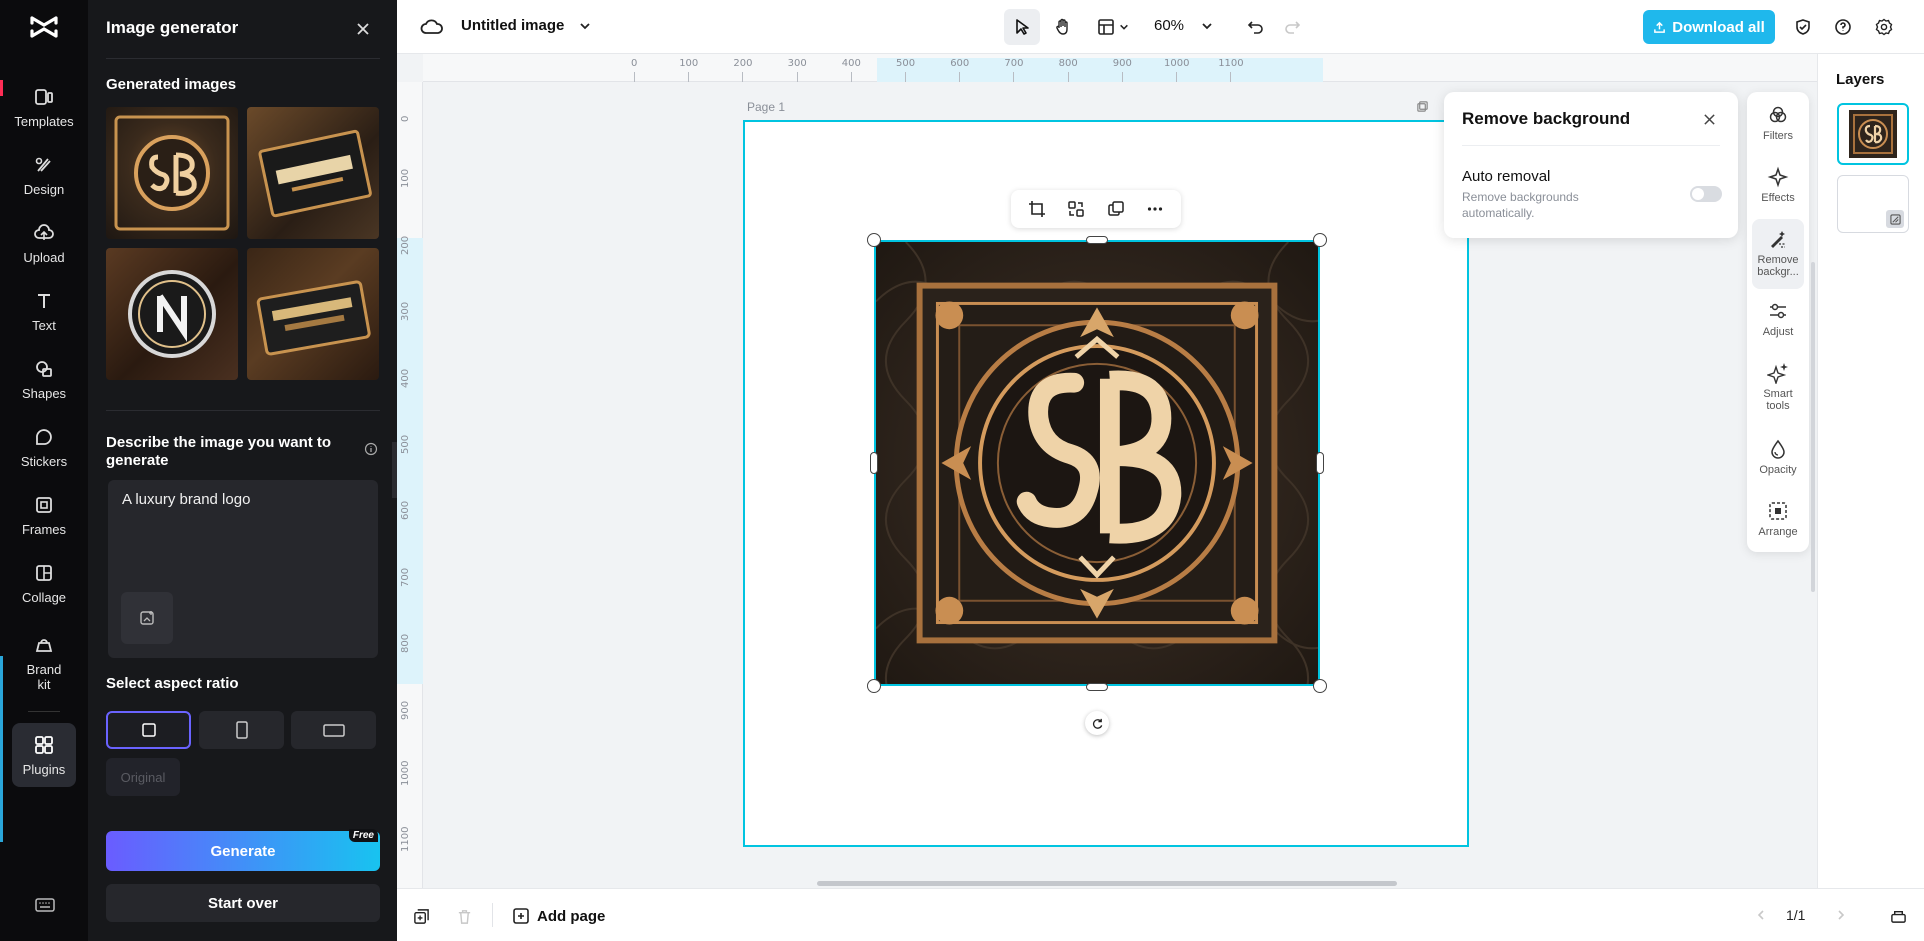 This screenshot has height=941, width=1924. What do you see at coordinates (512, 25) in the screenshot?
I see `document-title: Untitled image` at bounding box center [512, 25].